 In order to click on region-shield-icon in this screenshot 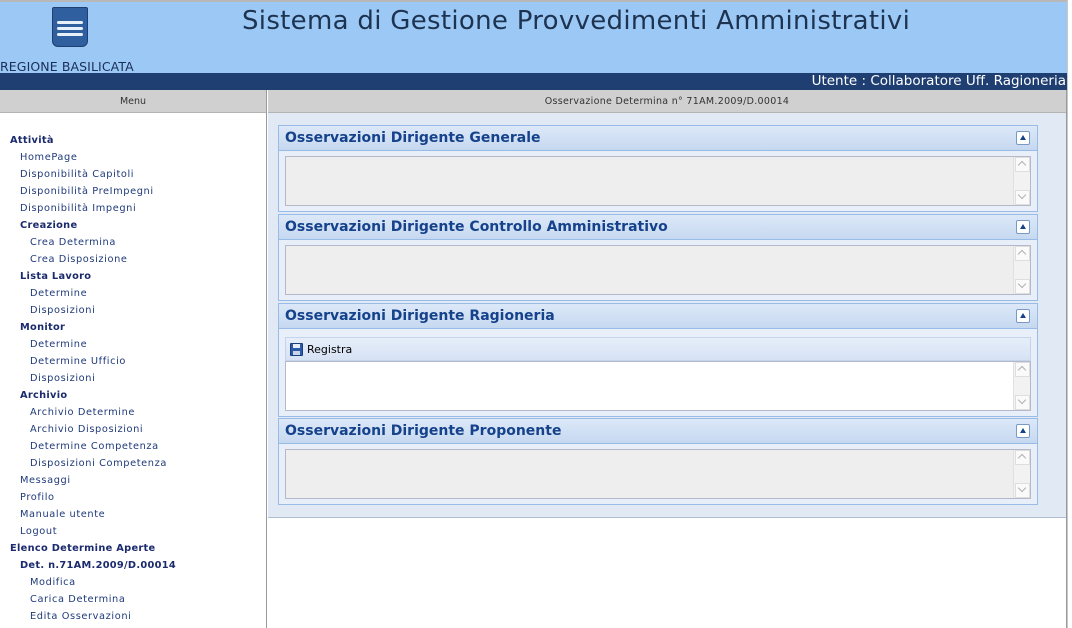, I will do `click(70, 27)`.